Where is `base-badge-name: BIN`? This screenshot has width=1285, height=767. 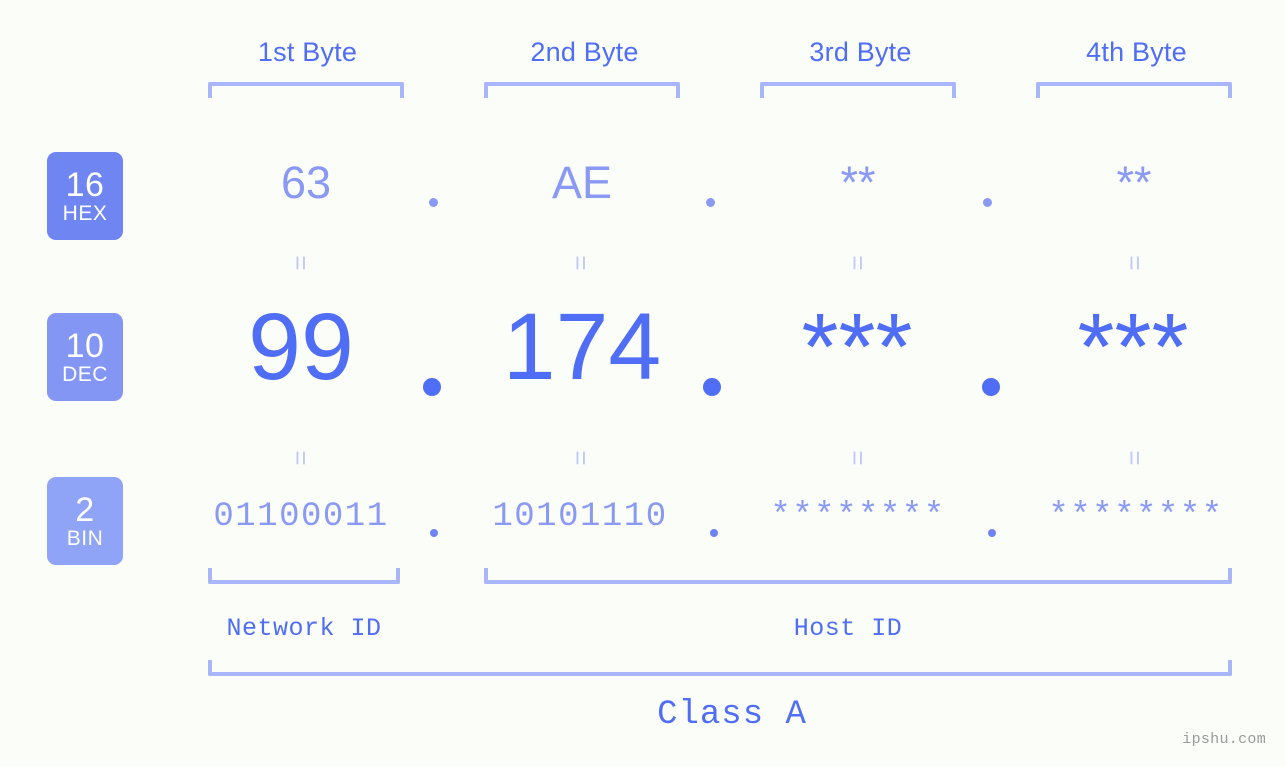 base-badge-name: BIN is located at coordinates (85, 538).